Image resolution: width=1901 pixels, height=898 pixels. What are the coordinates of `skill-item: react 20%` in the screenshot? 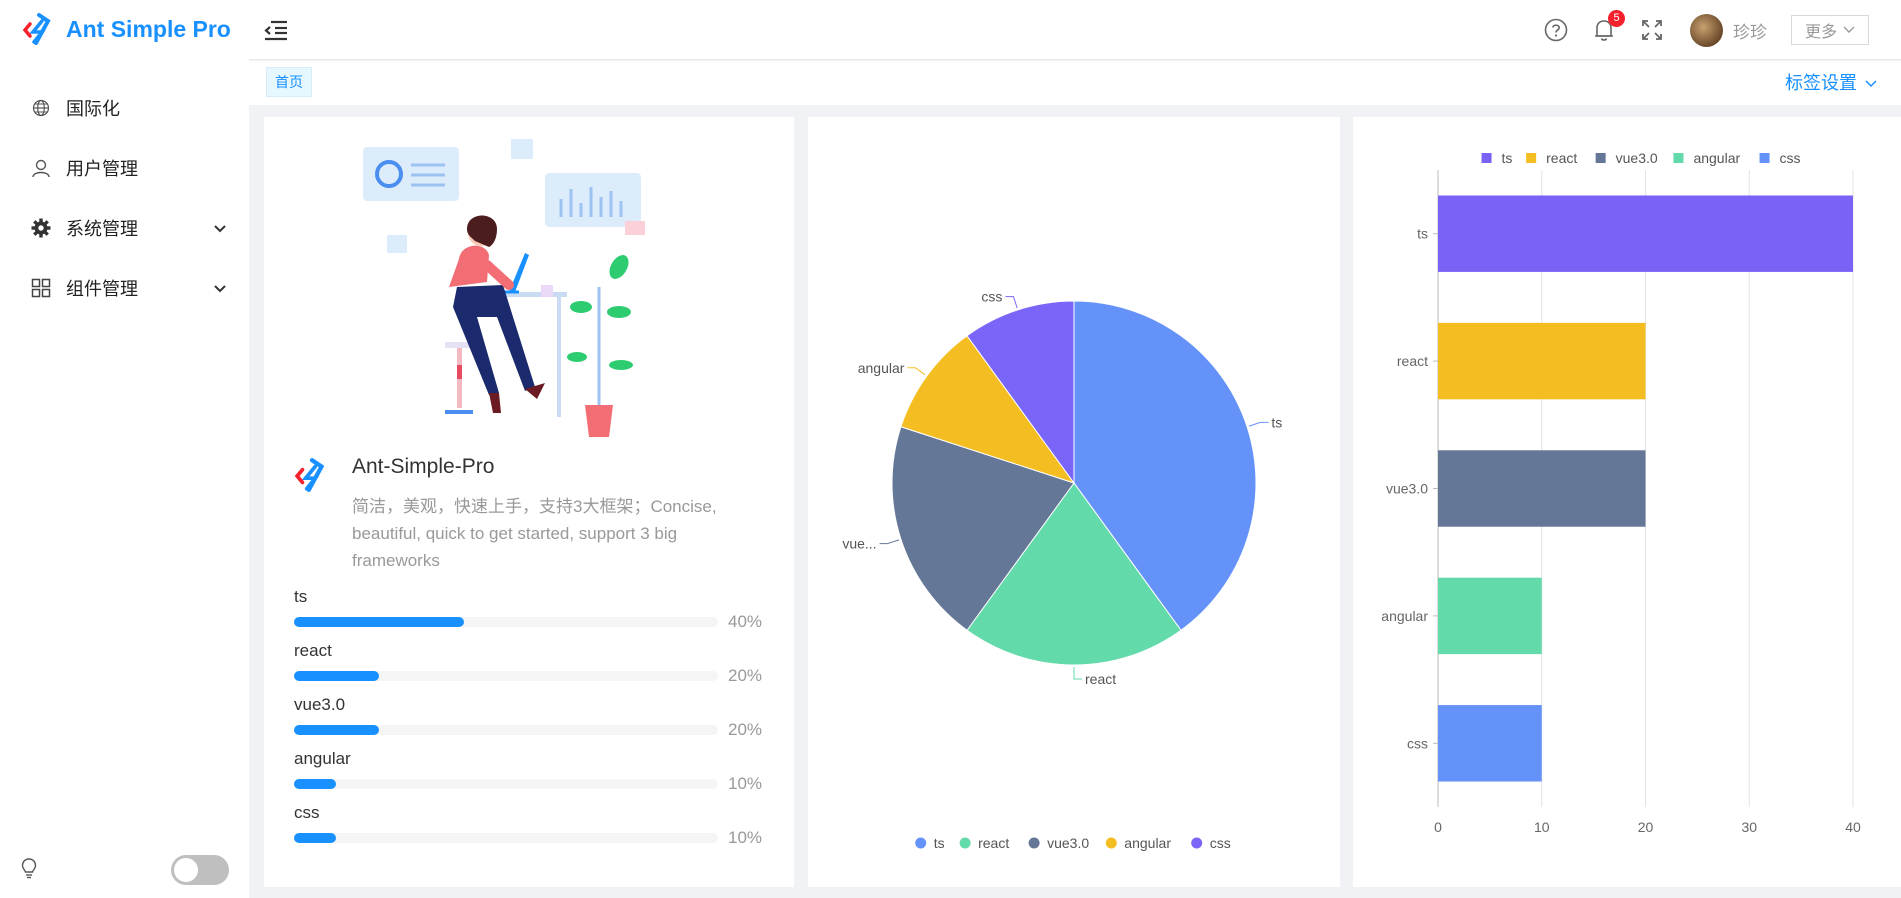 It's located at (529, 668).